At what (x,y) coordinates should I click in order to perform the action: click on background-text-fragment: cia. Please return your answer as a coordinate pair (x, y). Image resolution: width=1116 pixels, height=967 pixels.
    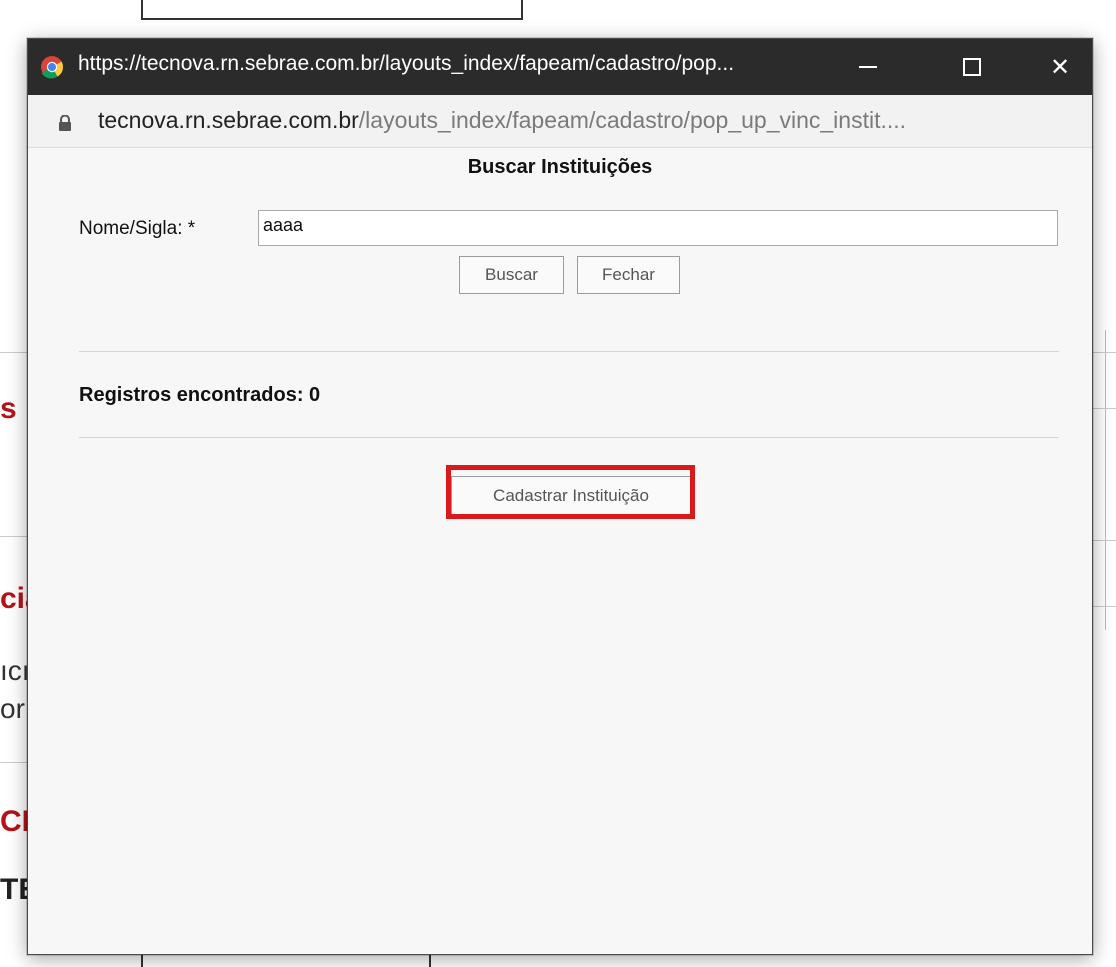
    Looking at the image, I should click on (13, 598).